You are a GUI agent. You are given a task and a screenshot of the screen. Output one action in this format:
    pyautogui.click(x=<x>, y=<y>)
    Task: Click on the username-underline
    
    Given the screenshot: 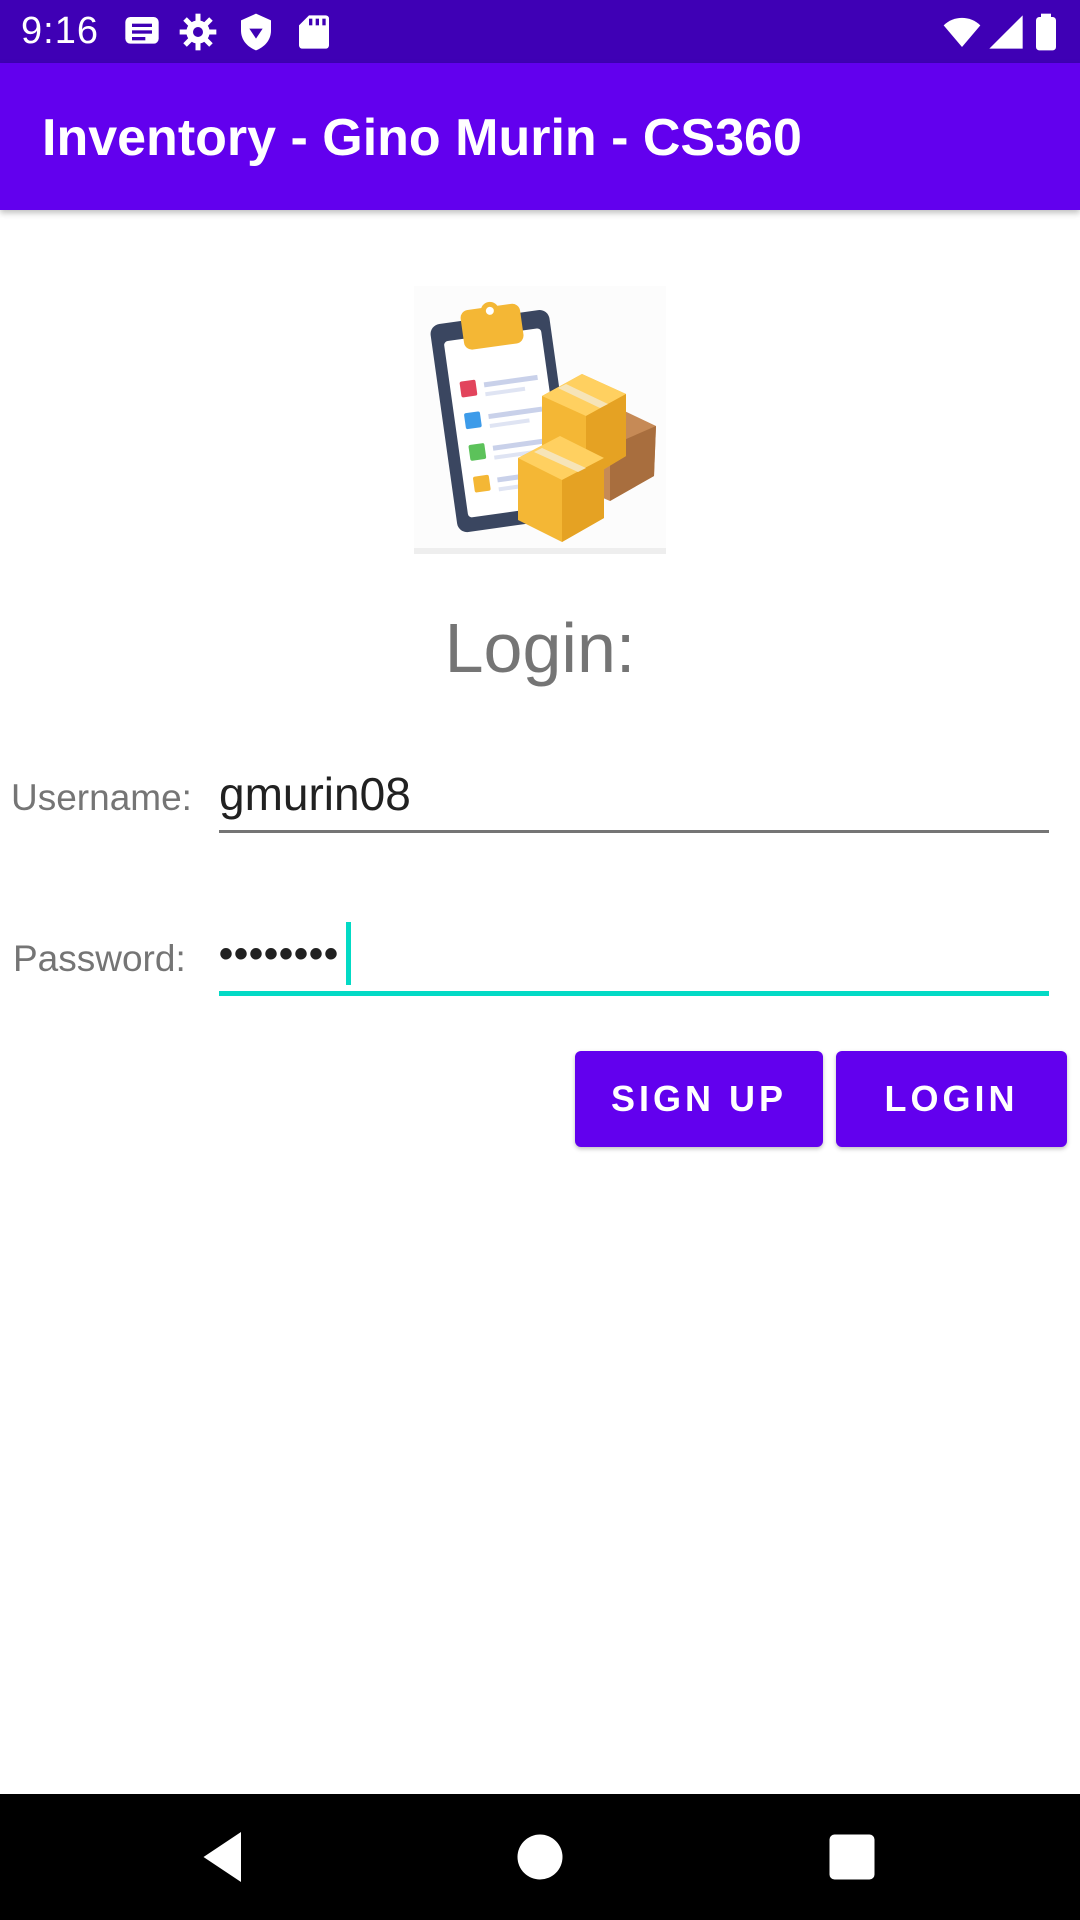 What is the action you would take?
    pyautogui.click(x=634, y=831)
    